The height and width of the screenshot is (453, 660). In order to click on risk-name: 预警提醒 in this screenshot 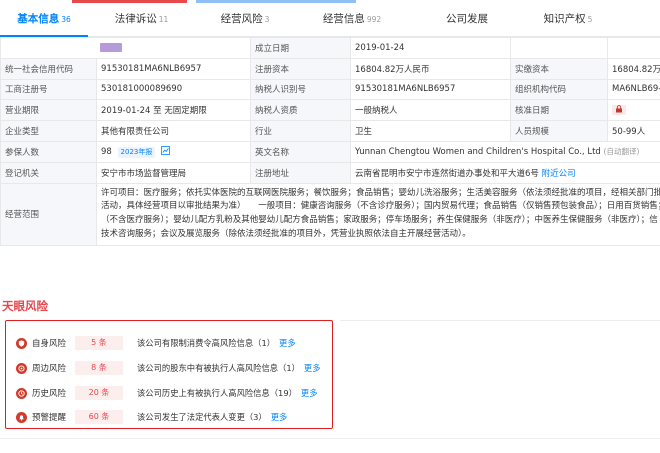, I will do `click(49, 418)`.